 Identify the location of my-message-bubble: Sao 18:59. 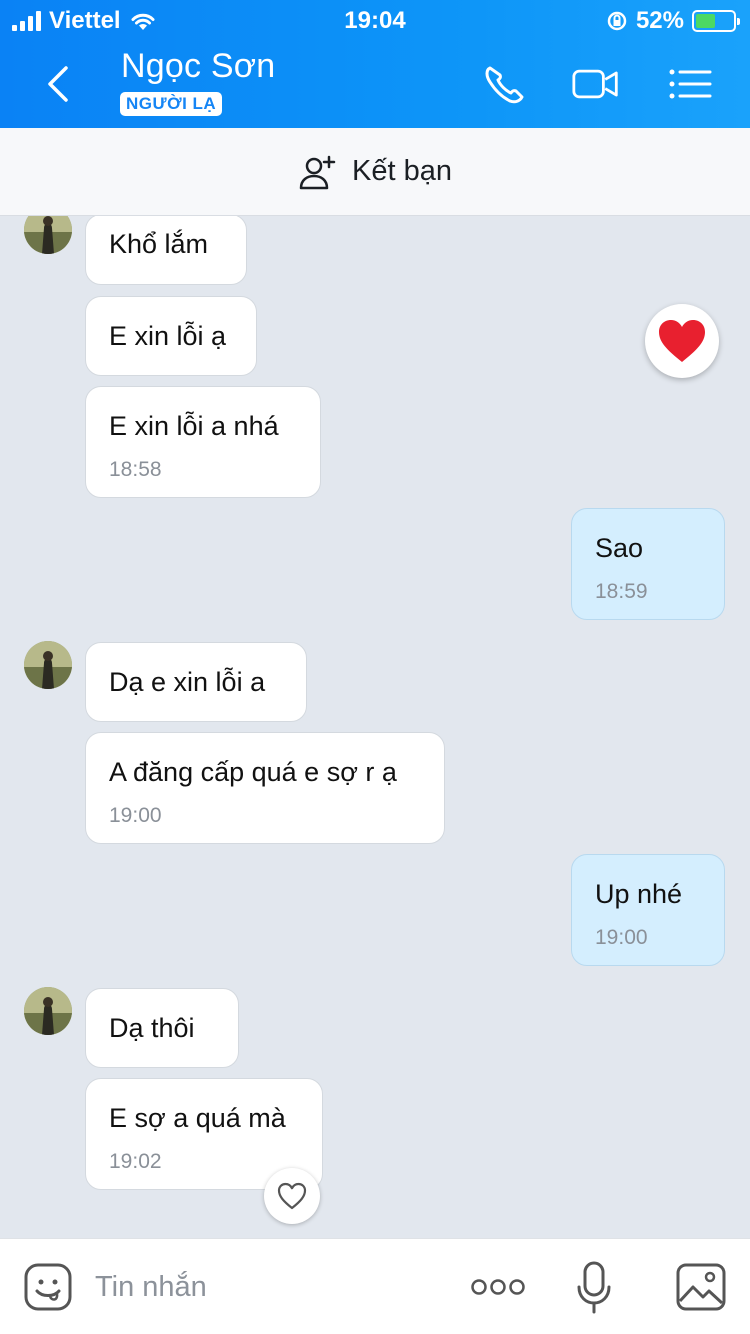
(648, 564).